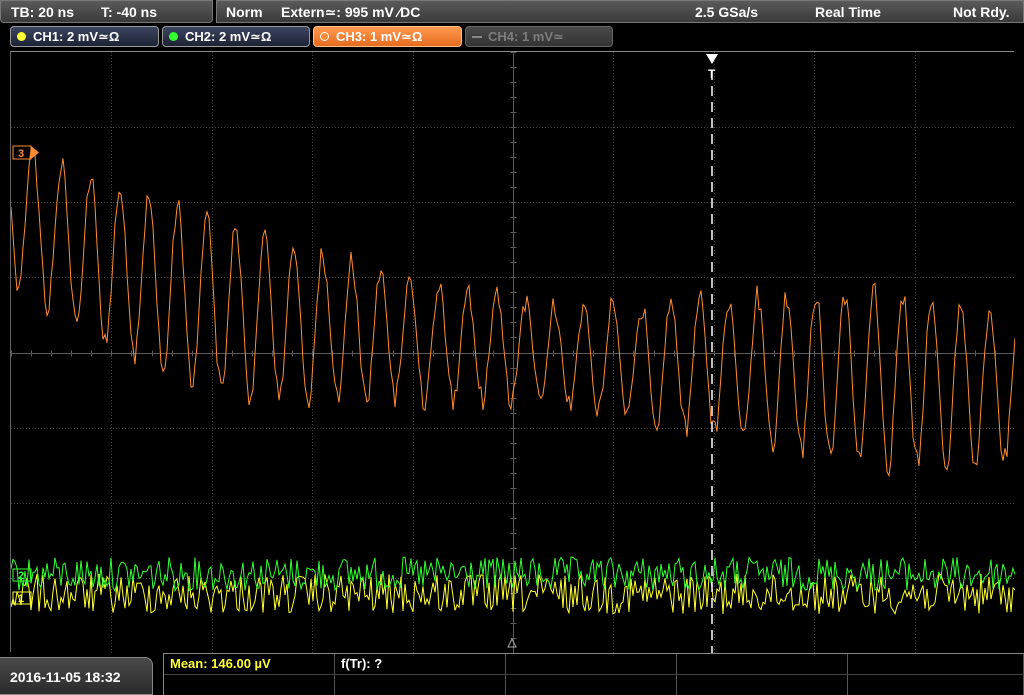 The image size is (1024, 695). What do you see at coordinates (21, 36) in the screenshot?
I see `ch1-color-icon` at bounding box center [21, 36].